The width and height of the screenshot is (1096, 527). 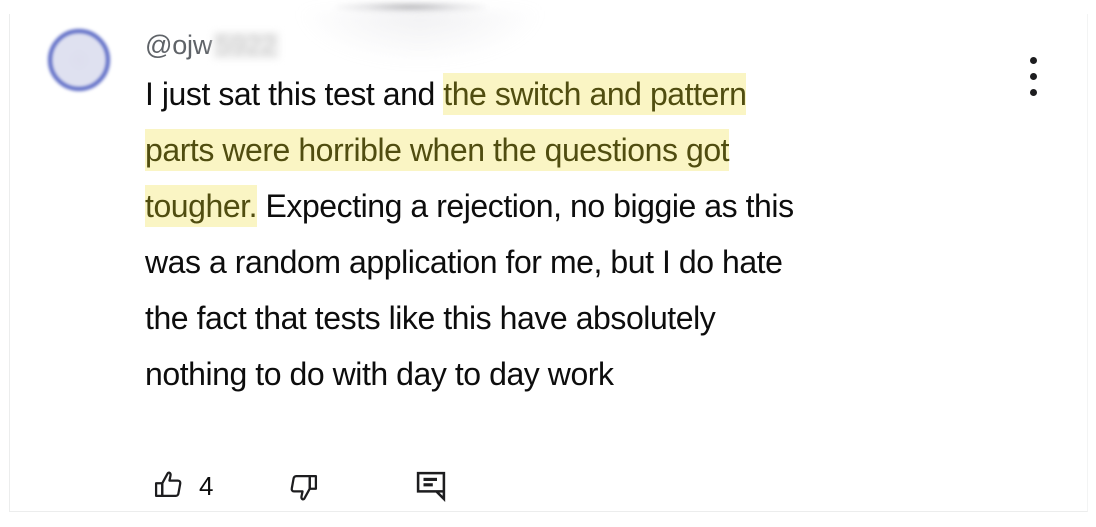 I want to click on like-count: 4, so click(x=206, y=486).